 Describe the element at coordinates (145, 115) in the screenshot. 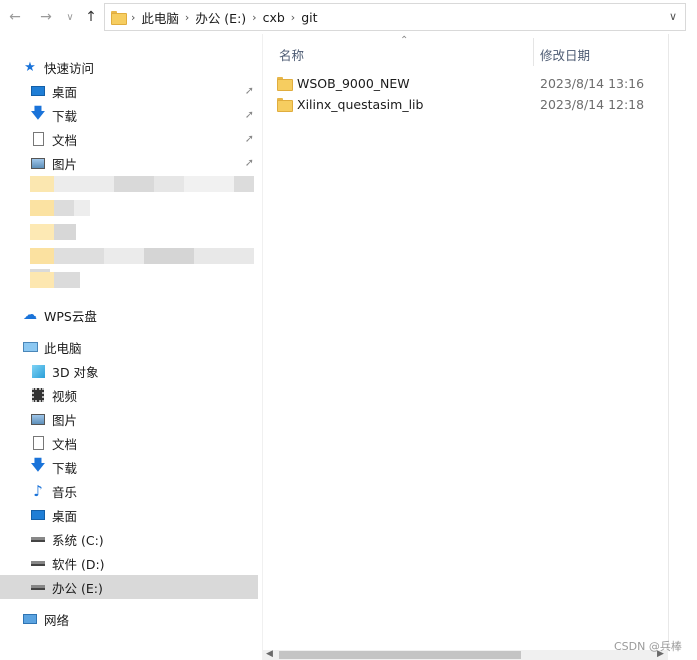

I see `nav-item-downloads: 🡇 下载 ➚` at that location.